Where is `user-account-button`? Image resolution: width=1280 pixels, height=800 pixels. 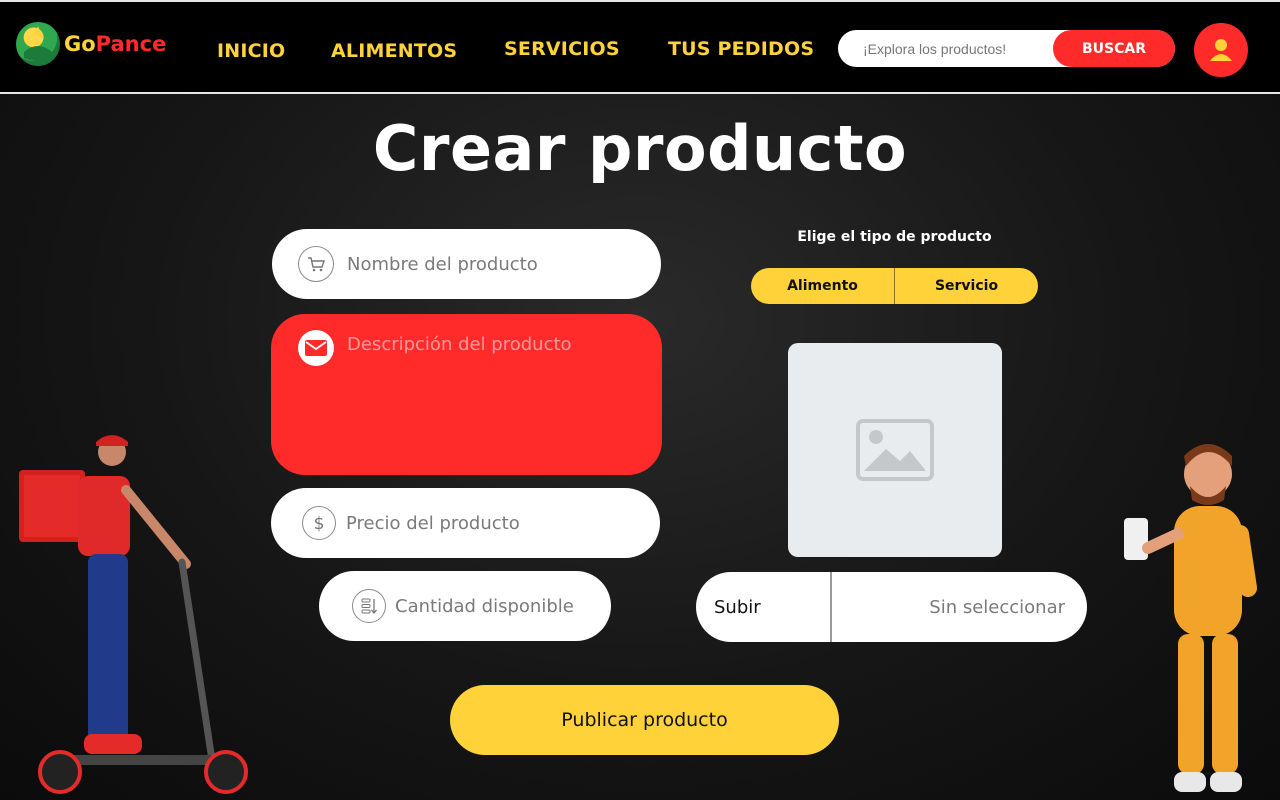
user-account-button is located at coordinates (1221, 50).